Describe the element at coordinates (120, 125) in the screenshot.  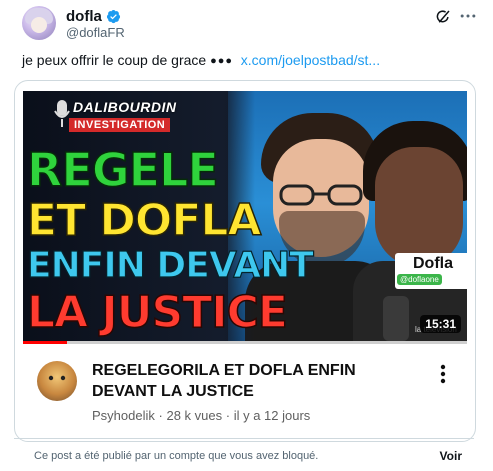
I see `brand-subtitle: INVESTIGATION` at that location.